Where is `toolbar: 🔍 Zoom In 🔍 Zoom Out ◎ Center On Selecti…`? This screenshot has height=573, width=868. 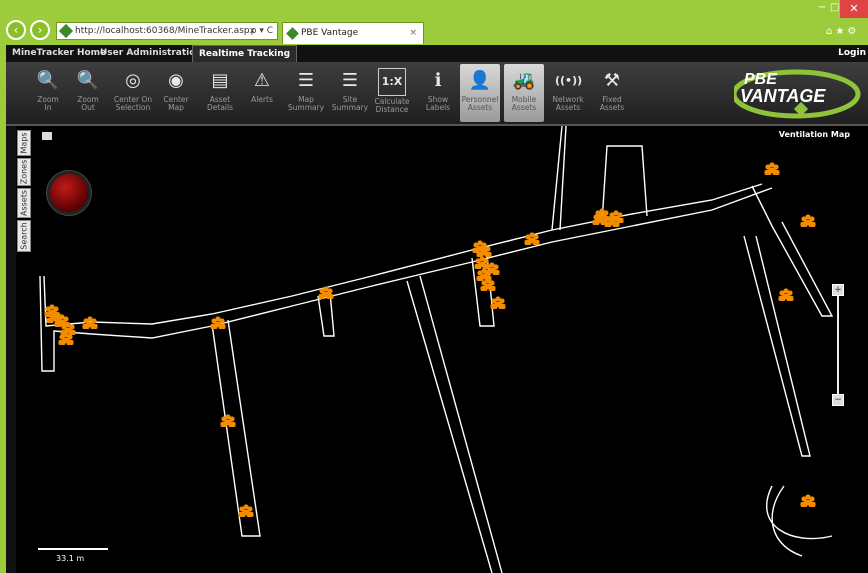
toolbar: 🔍 Zoom In 🔍 Zoom Out ◎ Center On Selecti… is located at coordinates (437, 94).